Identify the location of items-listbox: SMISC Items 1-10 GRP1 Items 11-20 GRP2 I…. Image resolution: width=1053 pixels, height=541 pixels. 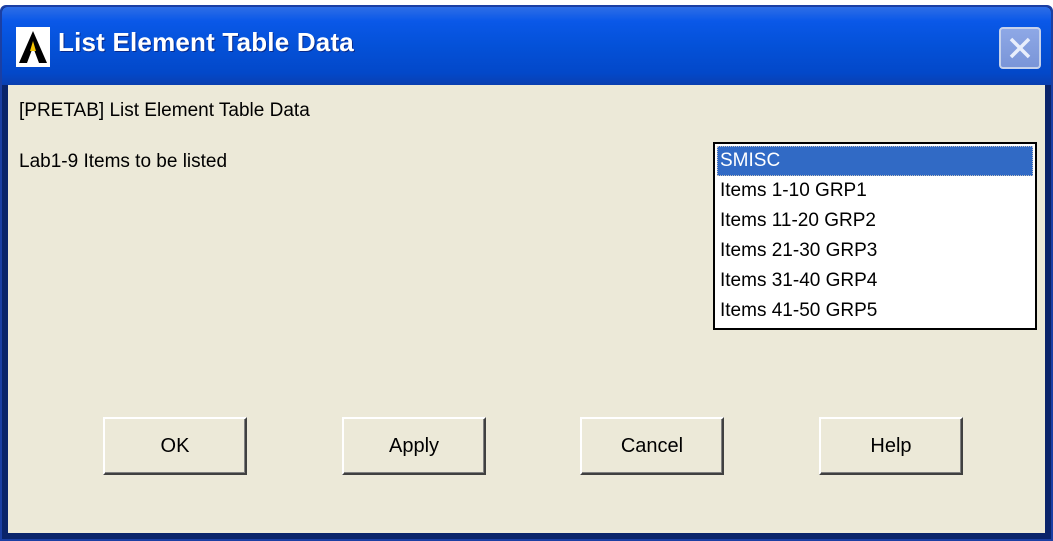
(875, 236).